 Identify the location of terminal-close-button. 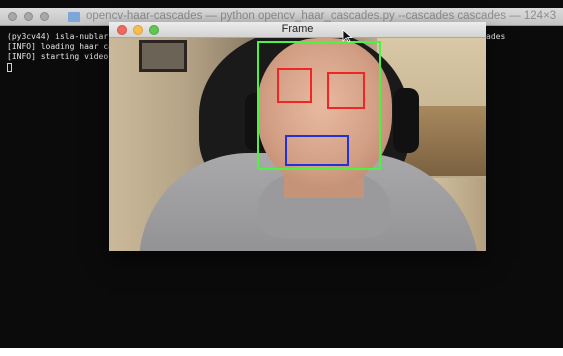
(12, 16).